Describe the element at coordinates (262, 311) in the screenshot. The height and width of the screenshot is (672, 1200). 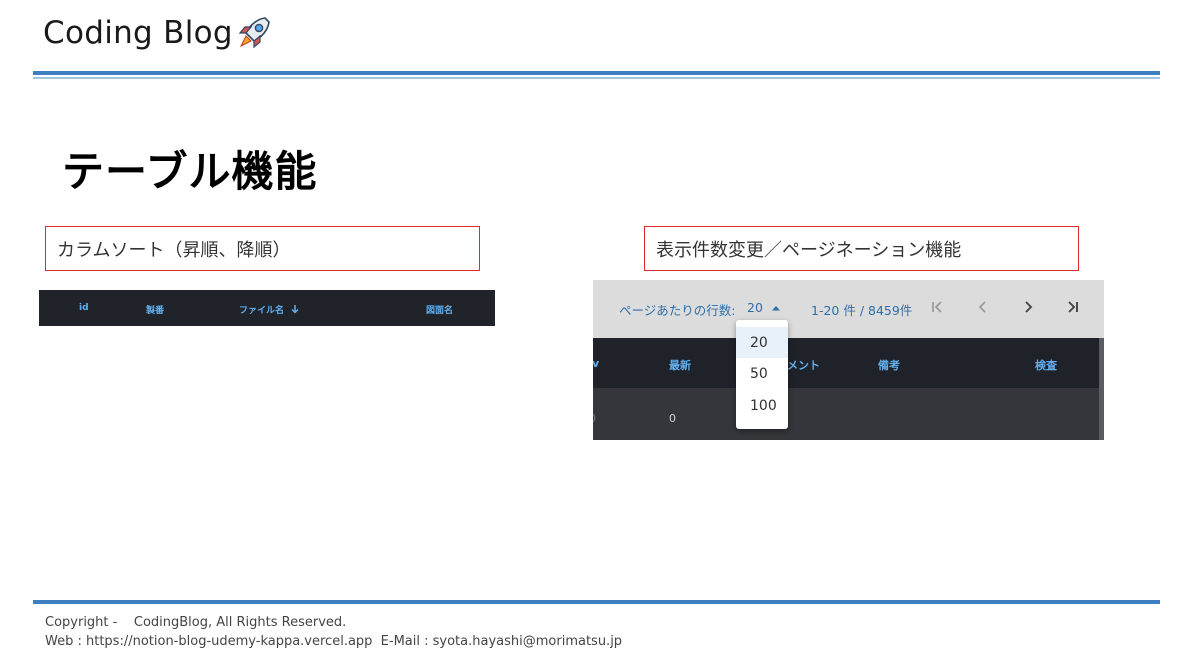
I see `column-header-filename-label: ファイル名` at that location.